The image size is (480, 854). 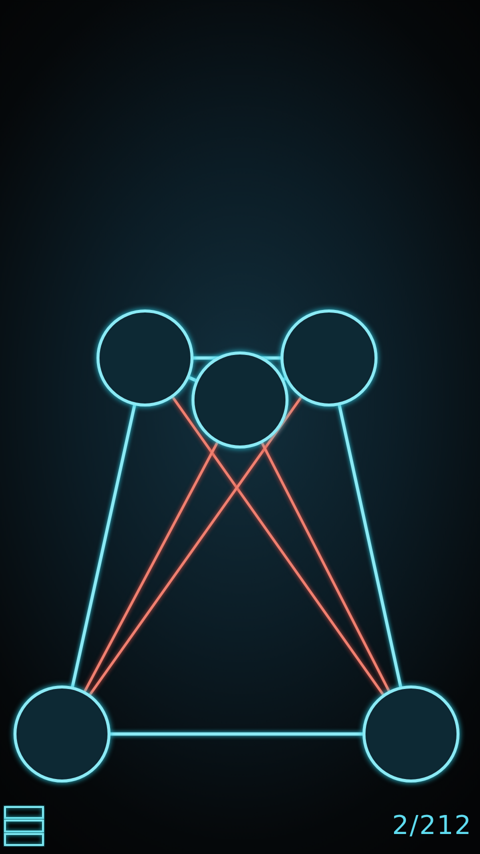 I want to click on menu-button, so click(x=24, y=826).